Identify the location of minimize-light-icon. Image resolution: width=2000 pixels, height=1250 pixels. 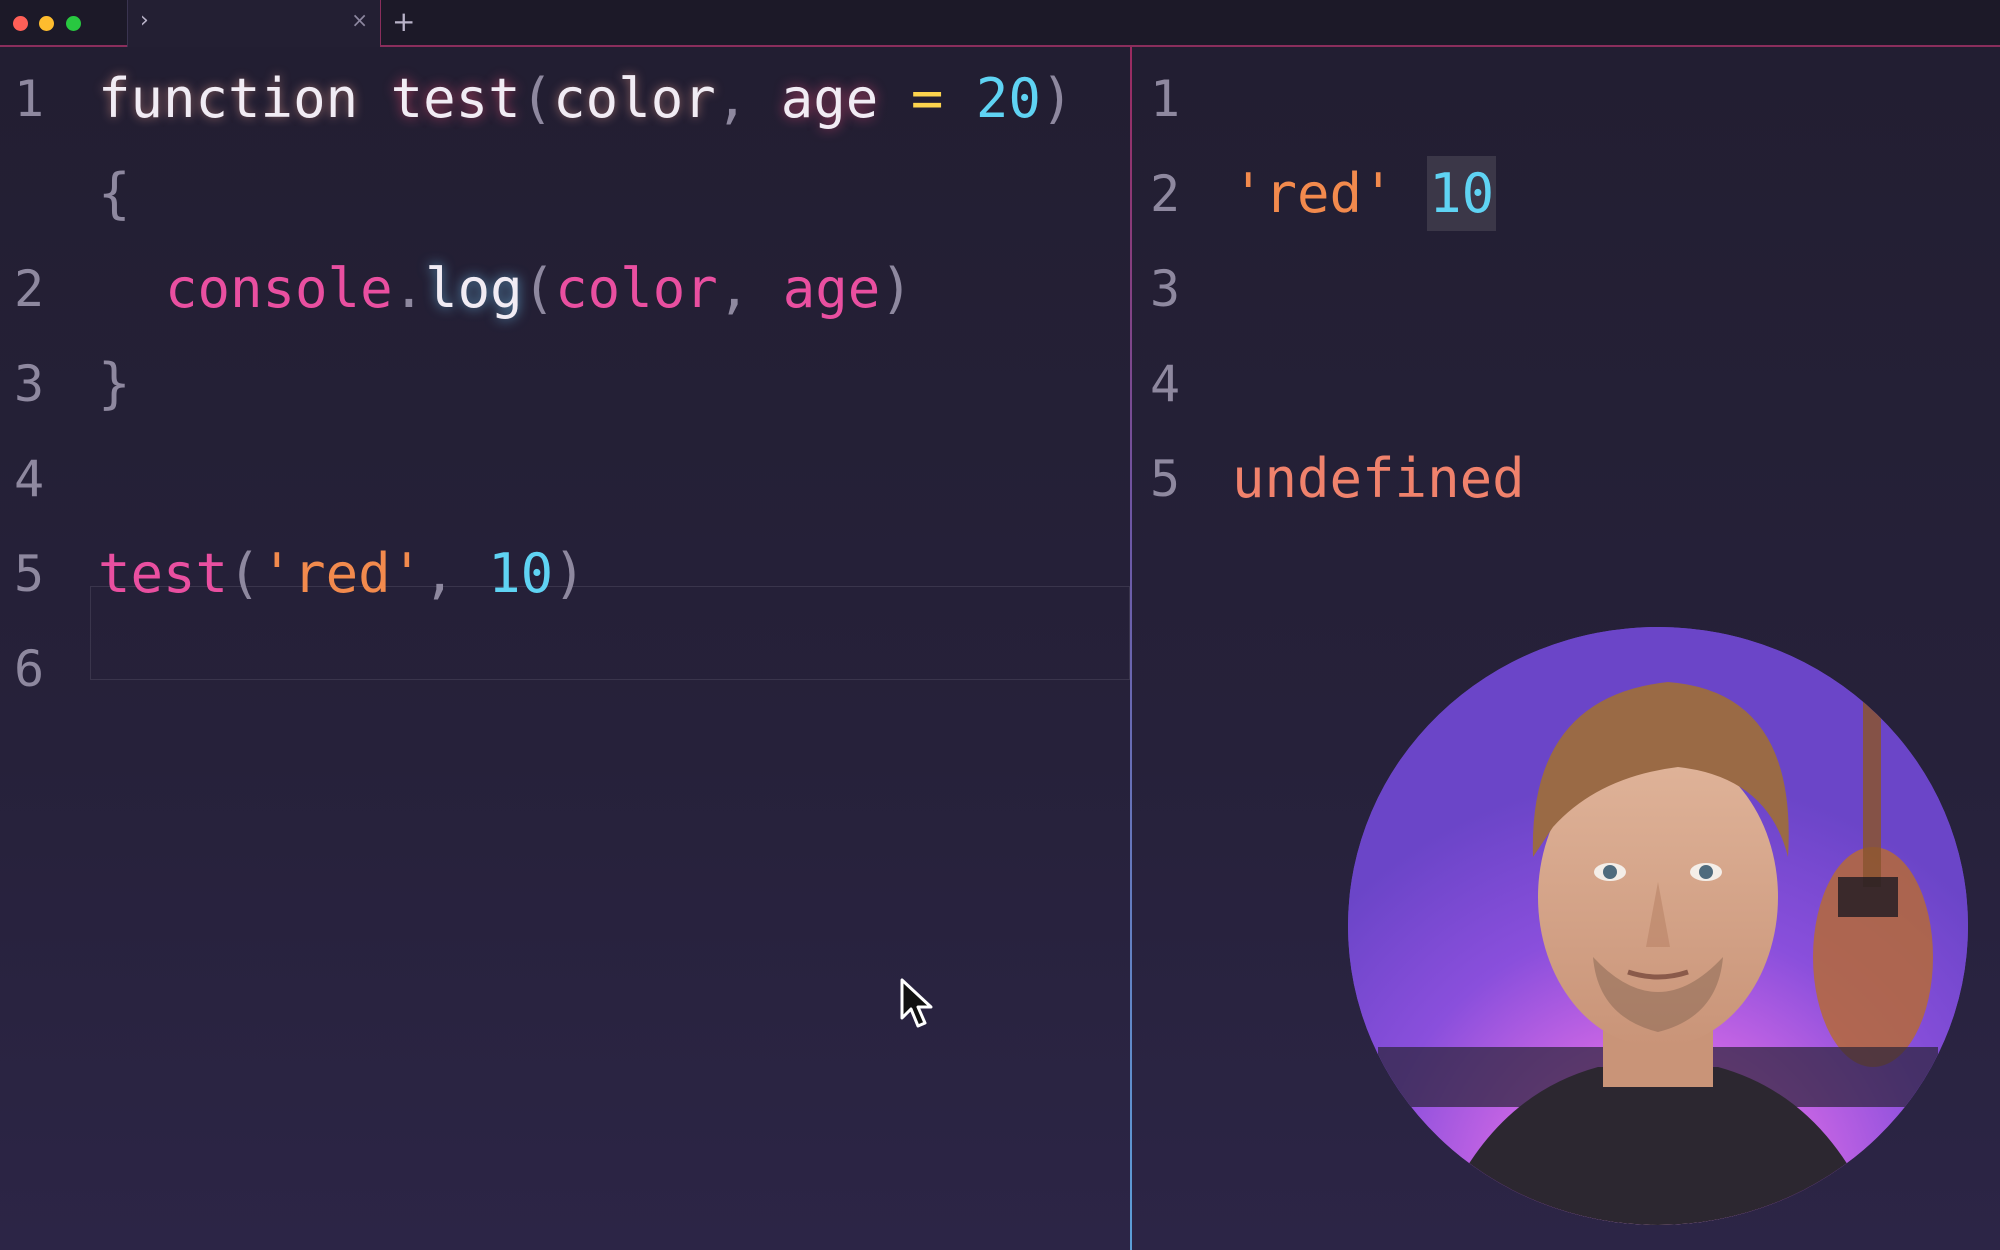
(46, 23).